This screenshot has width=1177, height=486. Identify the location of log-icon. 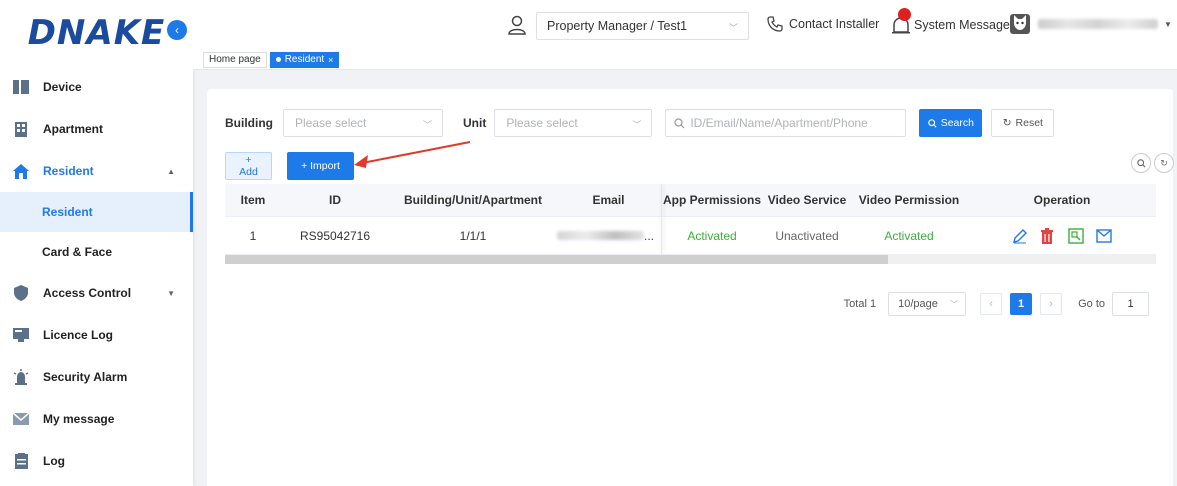
(21, 461).